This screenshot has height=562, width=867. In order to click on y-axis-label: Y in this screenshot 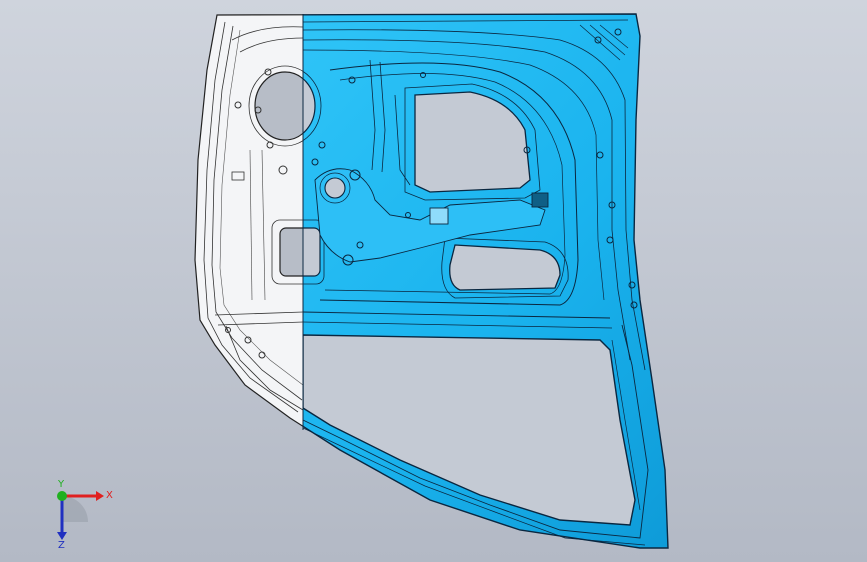, I will do `click(61, 484)`.